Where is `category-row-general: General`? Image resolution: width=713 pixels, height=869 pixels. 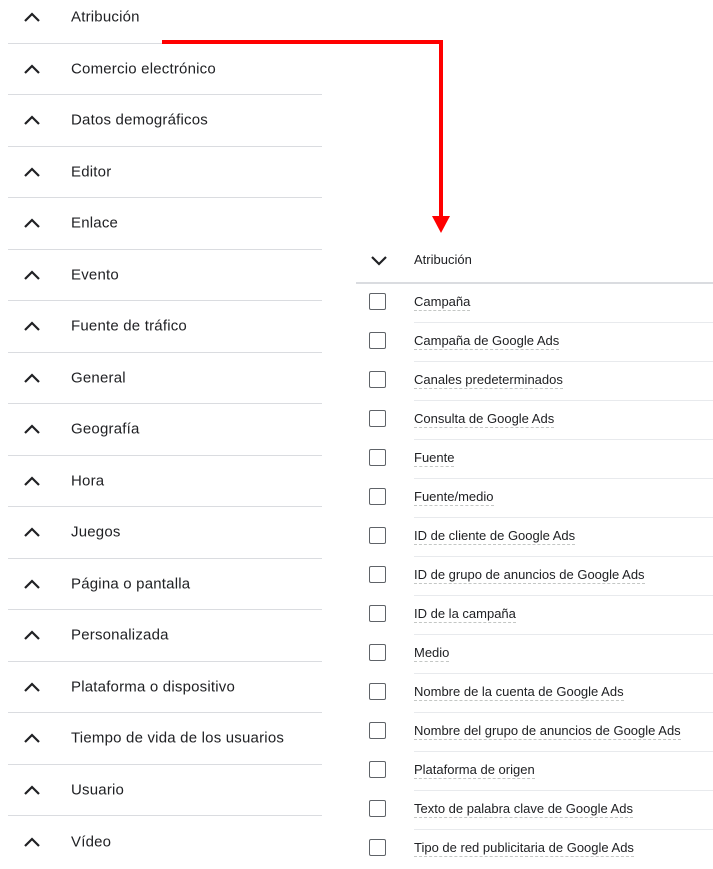 category-row-general: General is located at coordinates (165, 378).